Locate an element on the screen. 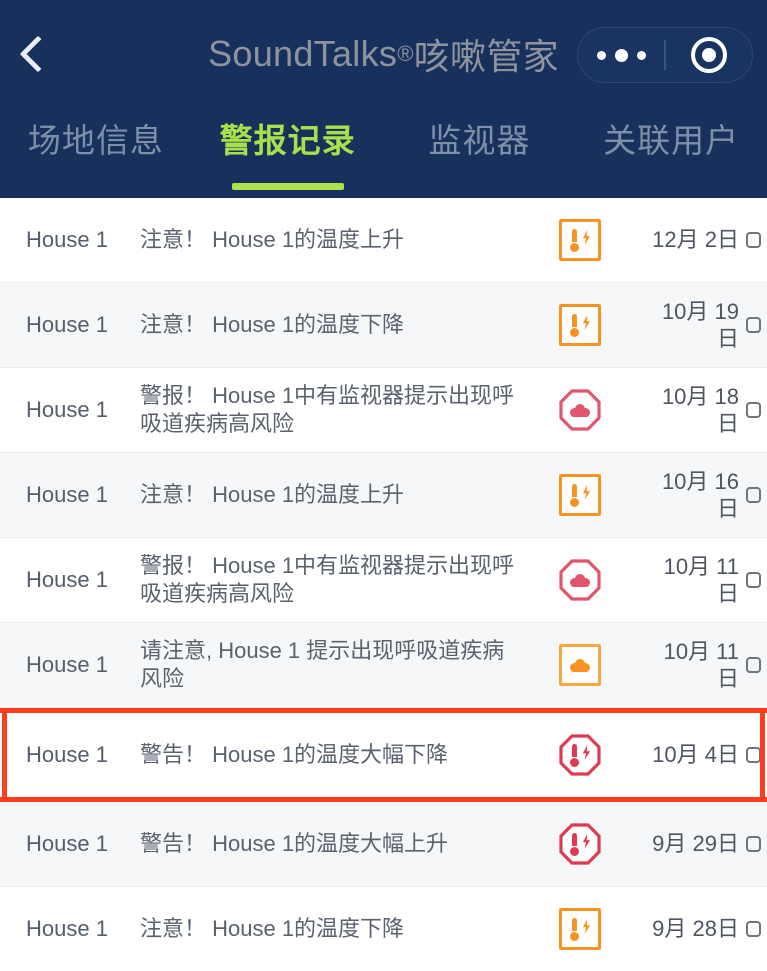  alert-row: House 1 警告！ House 1的温度大幅下降 10月 4日 is located at coordinates (383, 755).